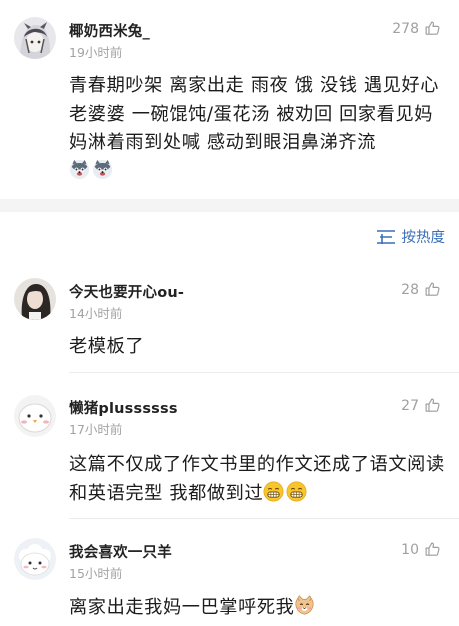 The width and height of the screenshot is (459, 626). I want to click on avatar-cartoon-bird, so click(35, 416).